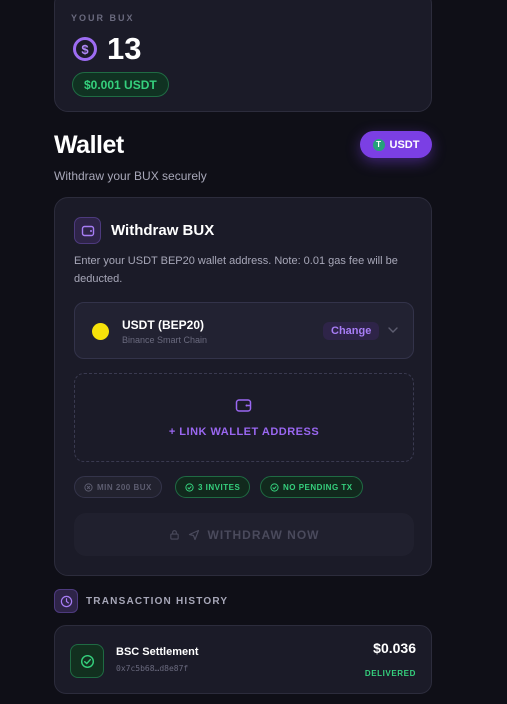 This screenshot has width=507, height=704. What do you see at coordinates (390, 673) in the screenshot?
I see `transaction-status: DELIVERED` at bounding box center [390, 673].